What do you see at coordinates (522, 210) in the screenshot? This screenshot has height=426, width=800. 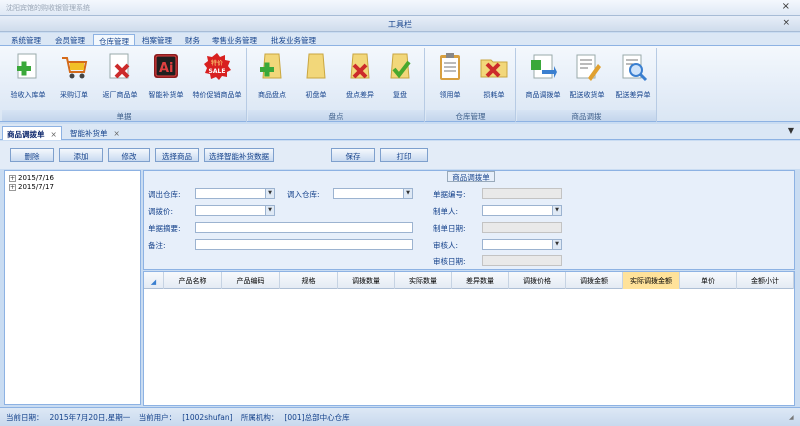 I see `maker-select: ▼` at bounding box center [522, 210].